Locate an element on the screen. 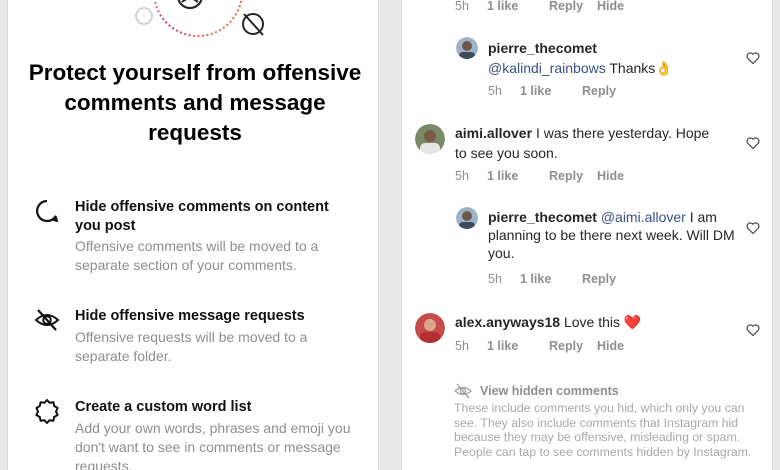  comment-body: Love this ❤️ is located at coordinates (602, 322).